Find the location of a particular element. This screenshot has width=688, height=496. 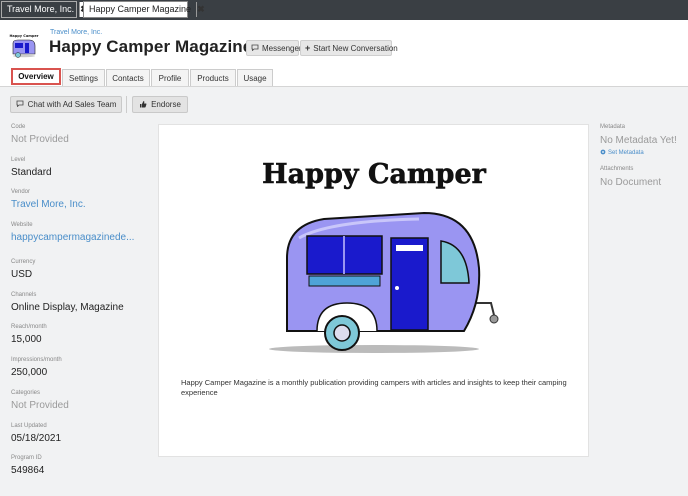

gear-icon is located at coordinates (603, 153).